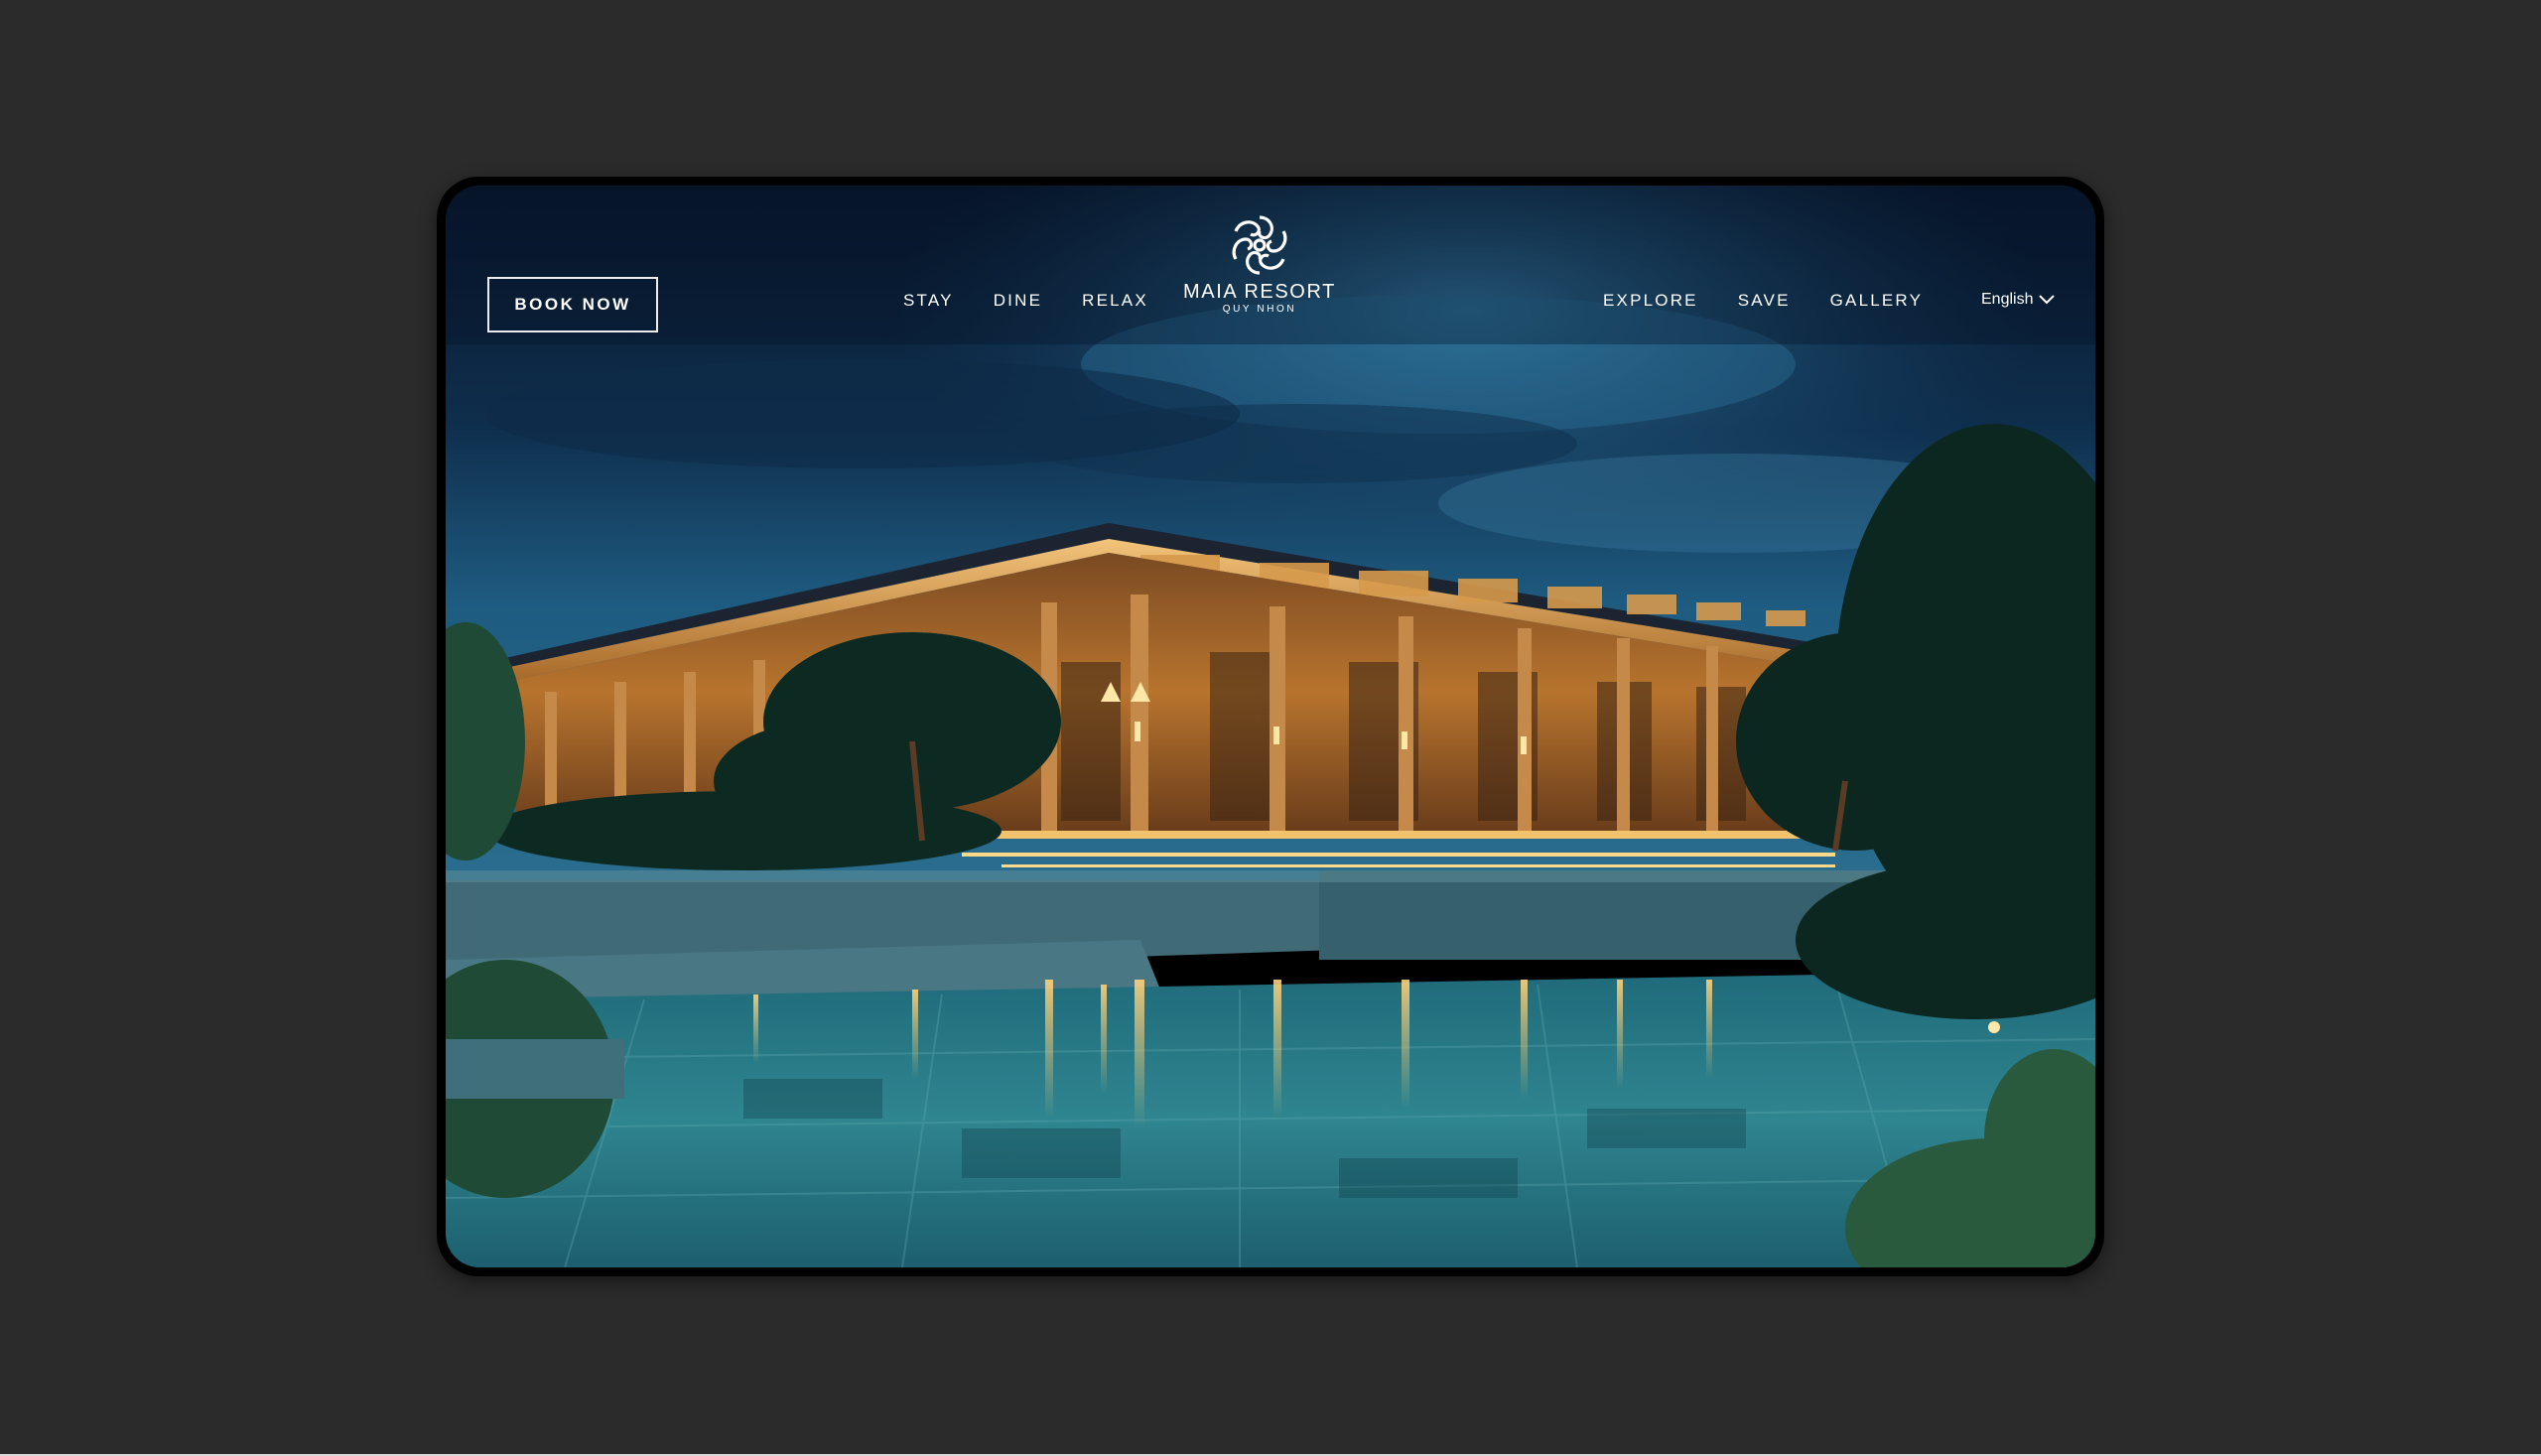 The height and width of the screenshot is (1456, 2541). What do you see at coordinates (572, 304) in the screenshot?
I see `book-now-button: BOOK NOW` at bounding box center [572, 304].